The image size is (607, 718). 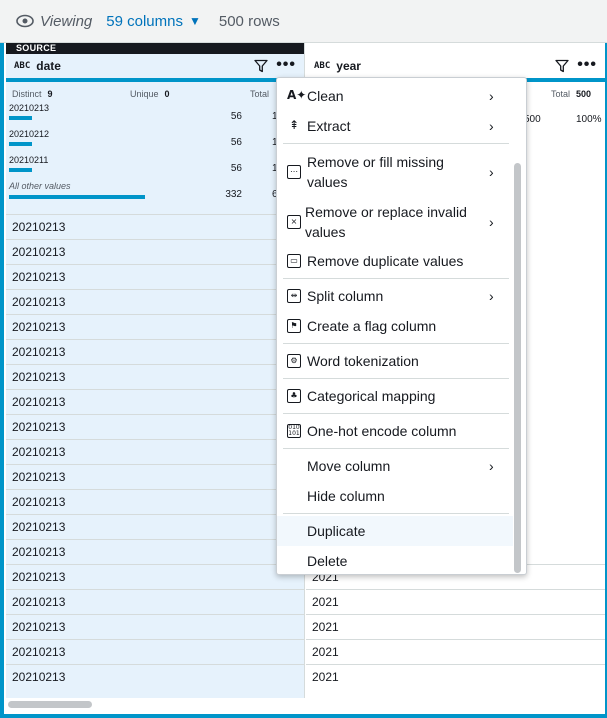 What do you see at coordinates (589, 119) in the screenshot?
I see `top-value-percent: 100%` at bounding box center [589, 119].